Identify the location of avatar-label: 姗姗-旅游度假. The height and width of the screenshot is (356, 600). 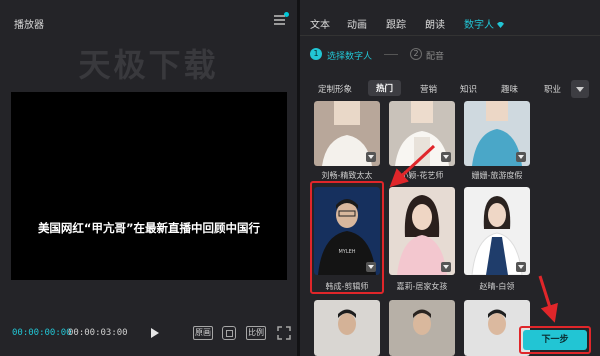
(497, 175).